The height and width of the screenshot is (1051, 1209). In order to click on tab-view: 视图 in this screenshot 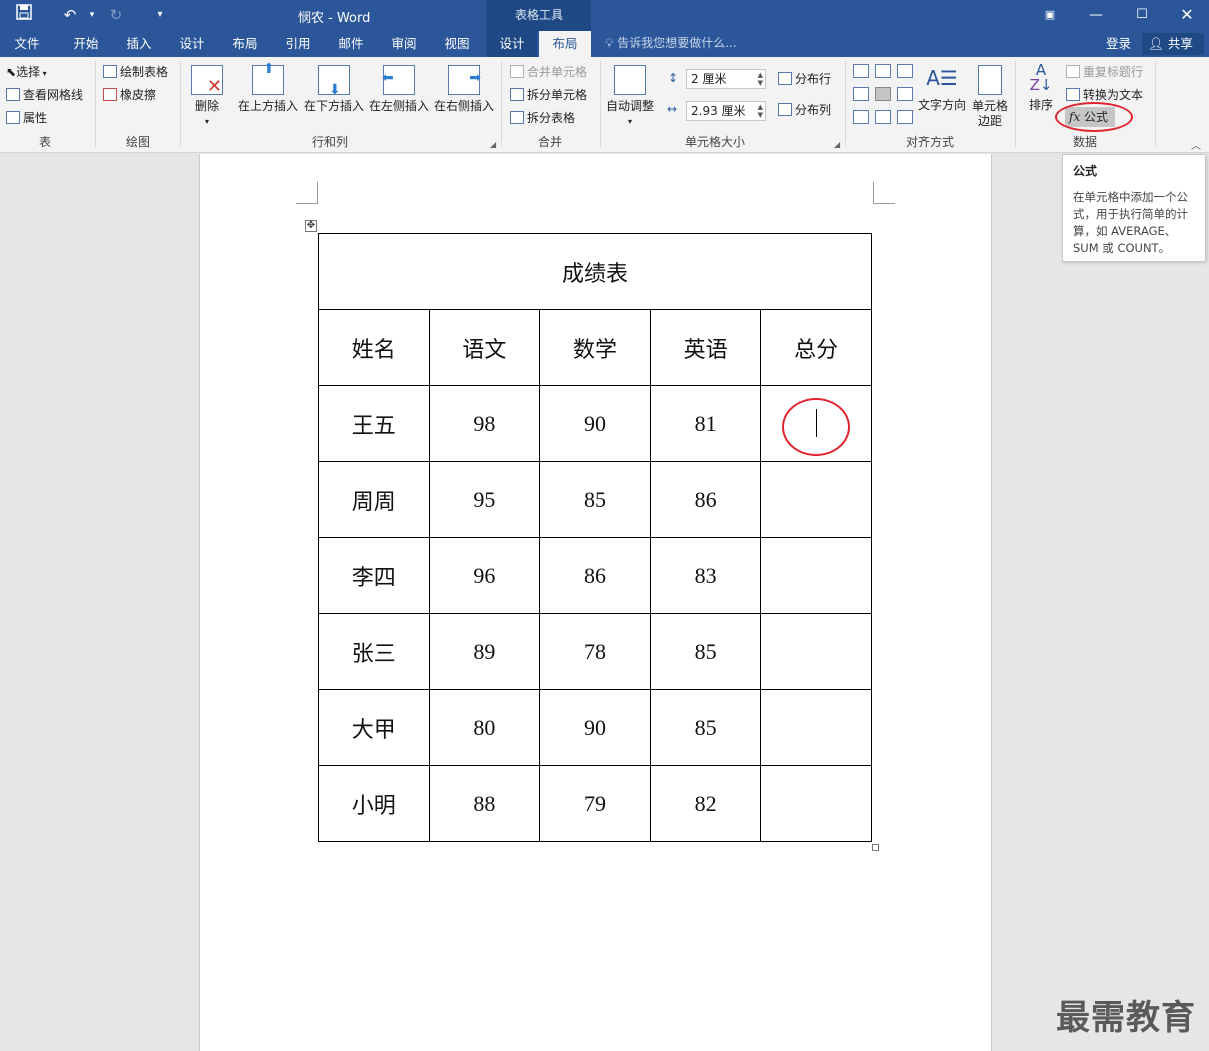, I will do `click(457, 44)`.